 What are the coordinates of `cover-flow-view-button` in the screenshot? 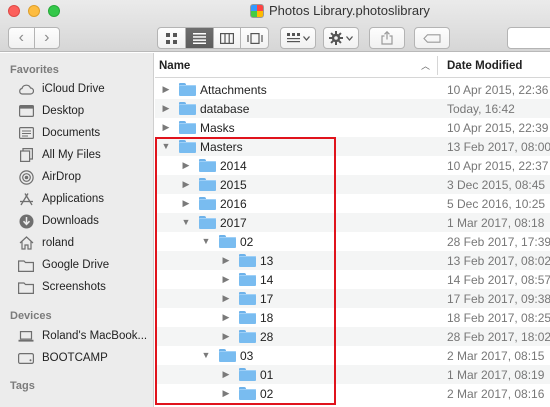 It's located at (254, 38).